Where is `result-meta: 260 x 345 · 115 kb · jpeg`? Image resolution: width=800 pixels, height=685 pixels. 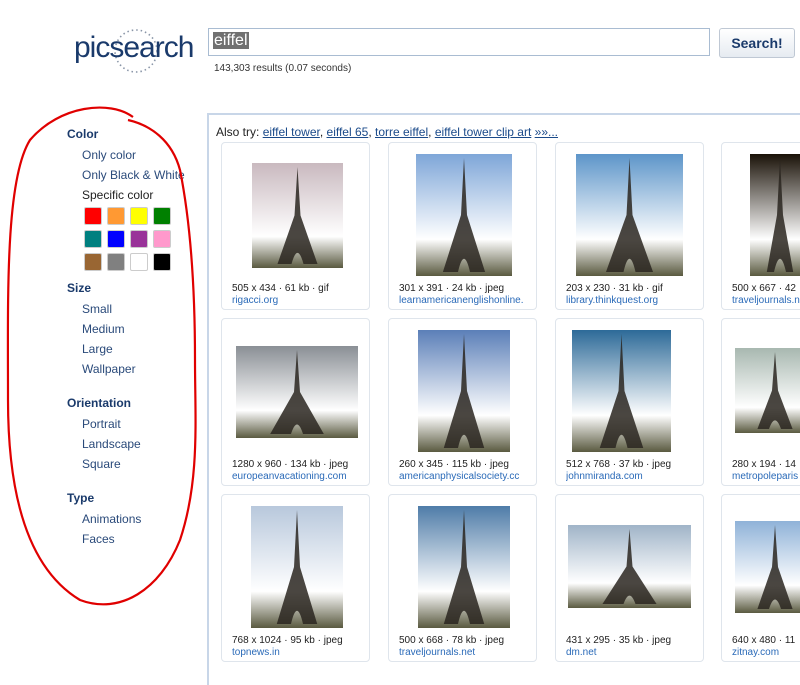
result-meta: 260 x 345 · 115 kb · jpeg is located at coordinates (454, 464).